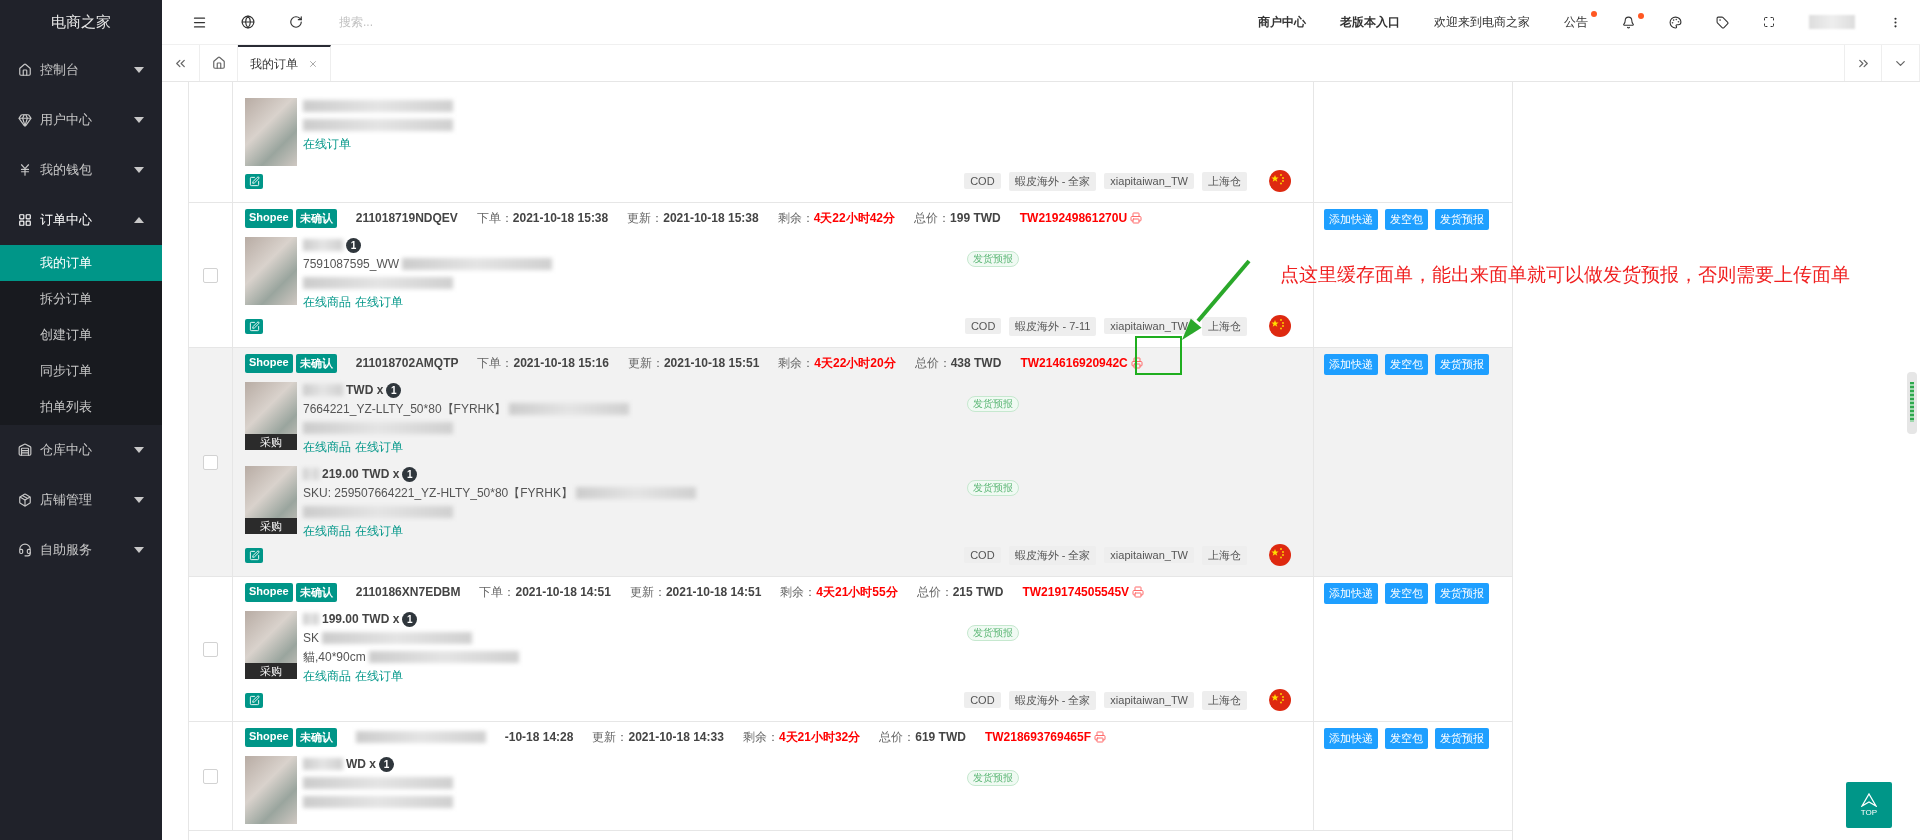 The width and height of the screenshot is (1920, 840). I want to click on sidebar-item: 我的钱包, so click(81, 170).